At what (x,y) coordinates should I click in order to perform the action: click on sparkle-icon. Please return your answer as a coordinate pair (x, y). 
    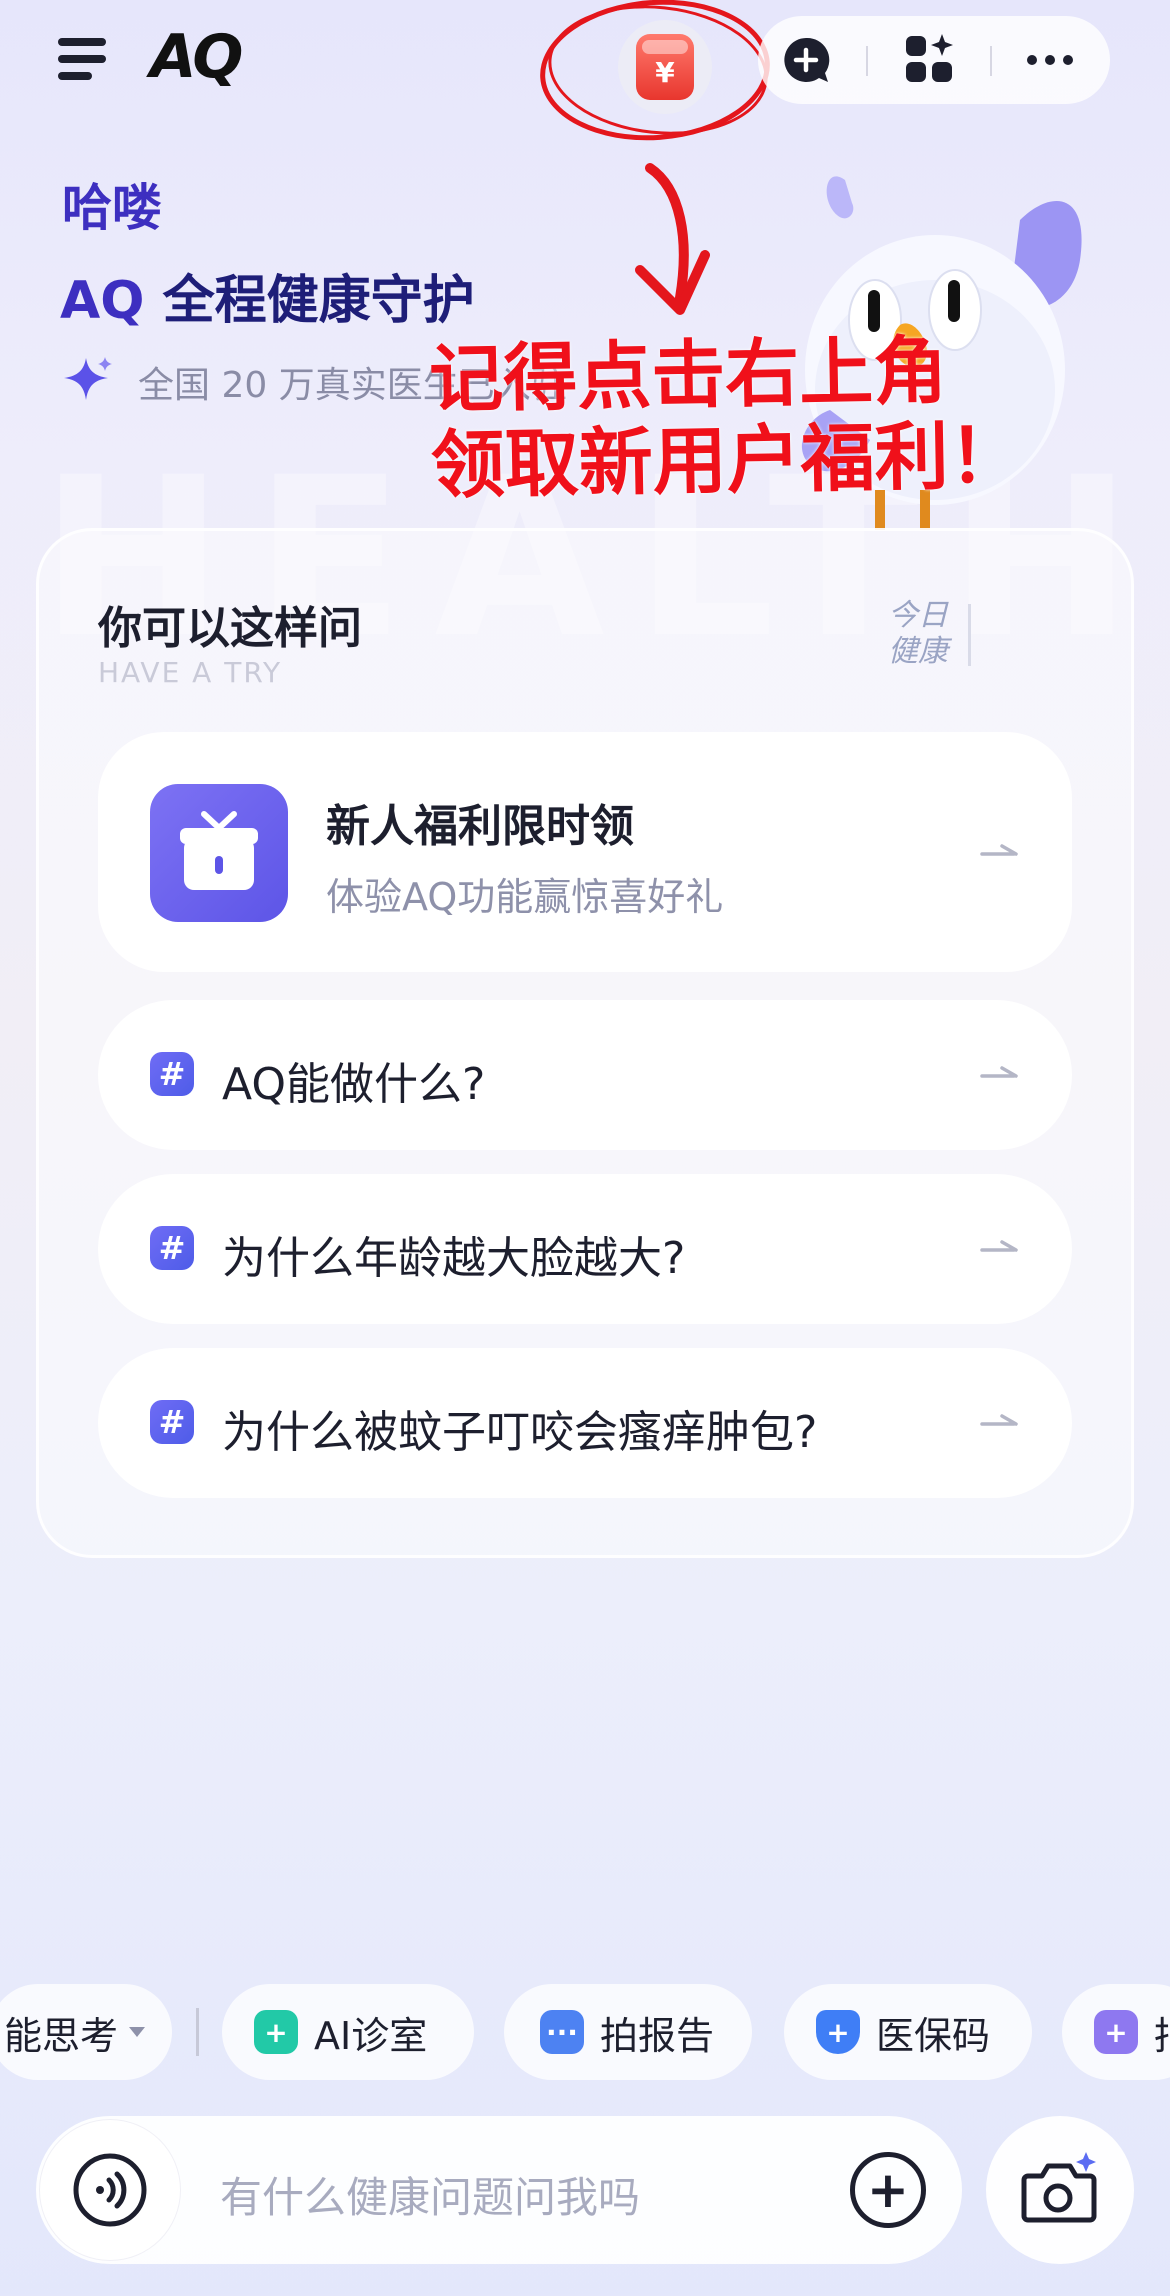
    Looking at the image, I should click on (88, 378).